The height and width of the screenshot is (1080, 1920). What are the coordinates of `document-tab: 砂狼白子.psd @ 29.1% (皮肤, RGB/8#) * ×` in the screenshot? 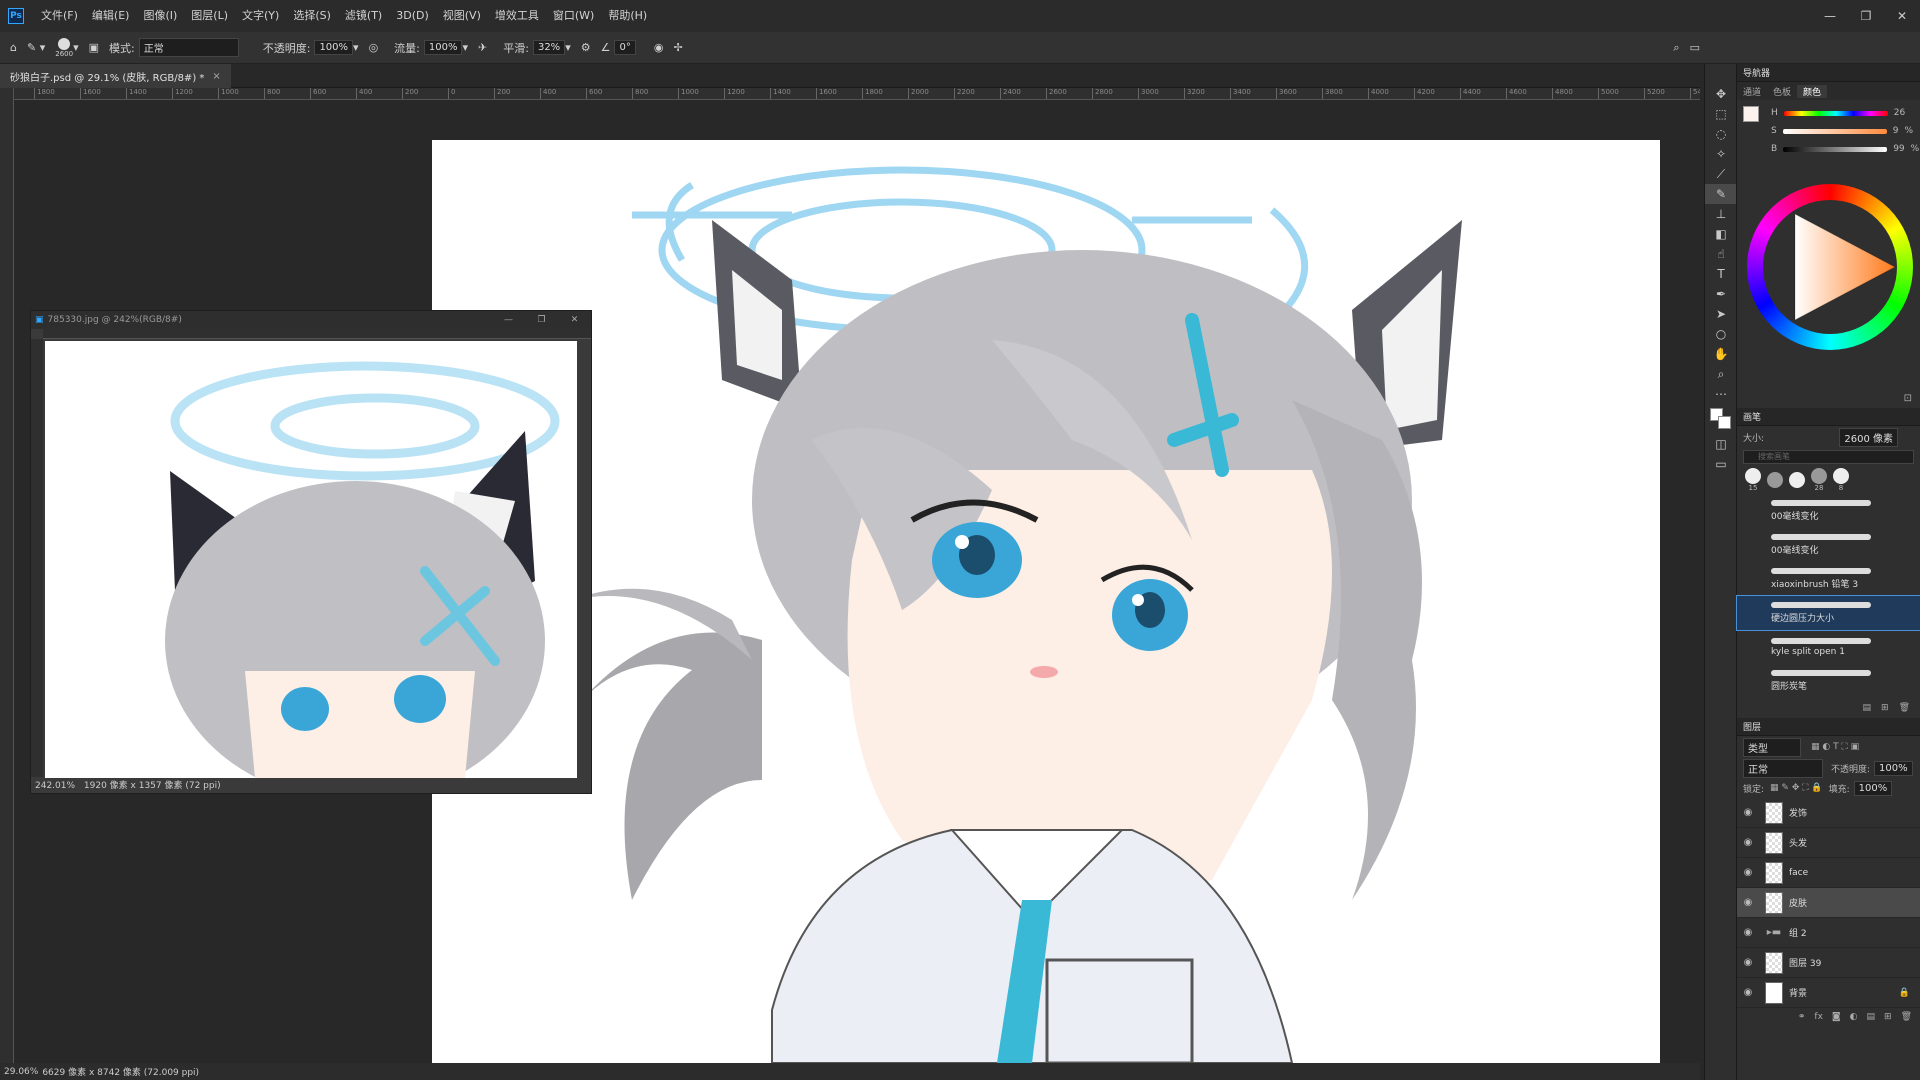 It's located at (115, 76).